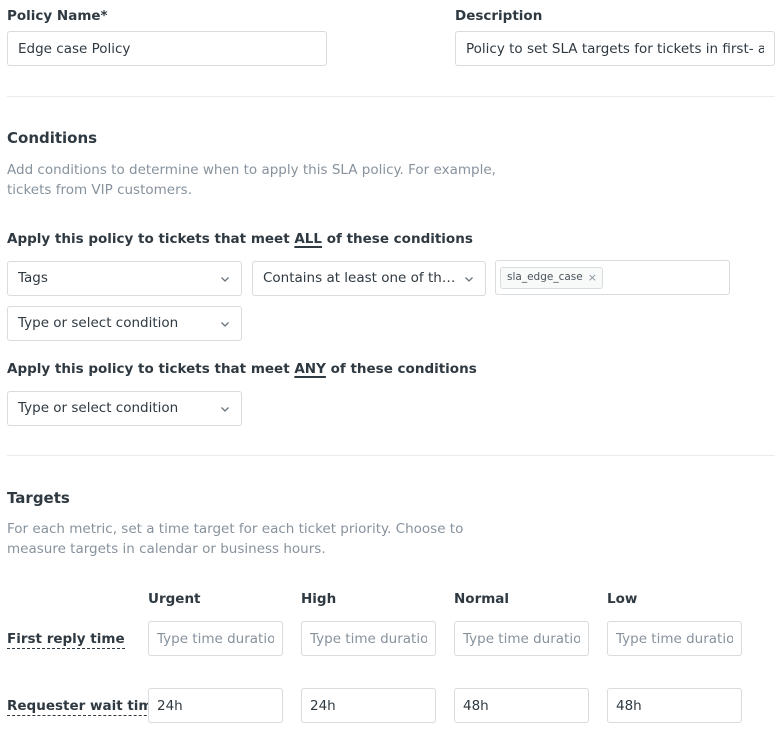 The width and height of the screenshot is (782, 735). What do you see at coordinates (124, 408) in the screenshot?
I see `add-any-condition-select: Type or select condition` at bounding box center [124, 408].